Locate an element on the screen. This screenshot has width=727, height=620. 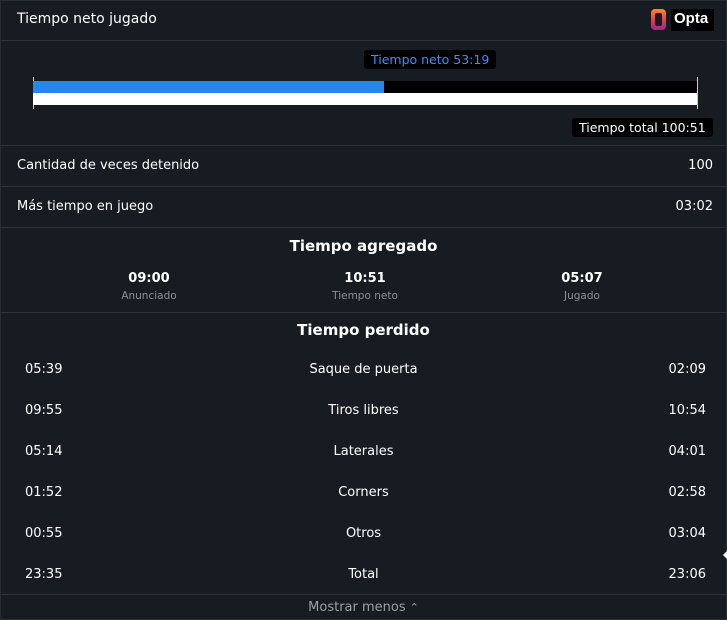
stat-row-longest-play: Más tiempo en juego 03:02 is located at coordinates (363, 207).